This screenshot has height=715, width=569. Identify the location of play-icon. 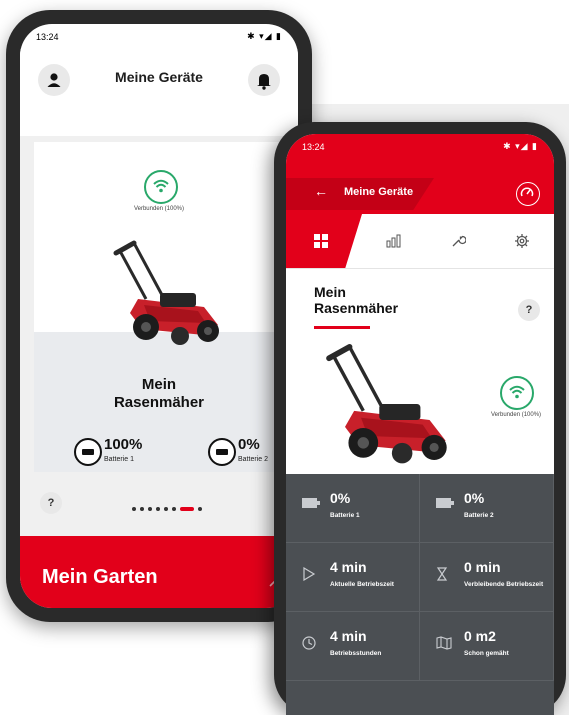
(309, 574).